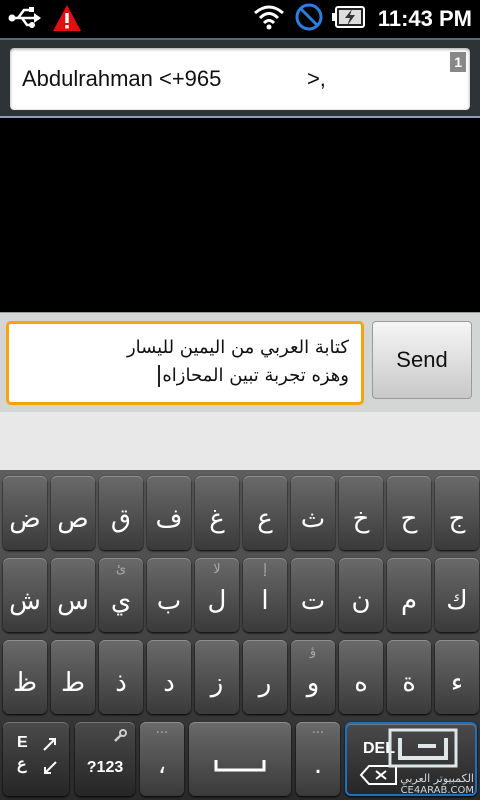  Describe the element at coordinates (121, 513) in the screenshot. I see `key-qaf: ق` at that location.